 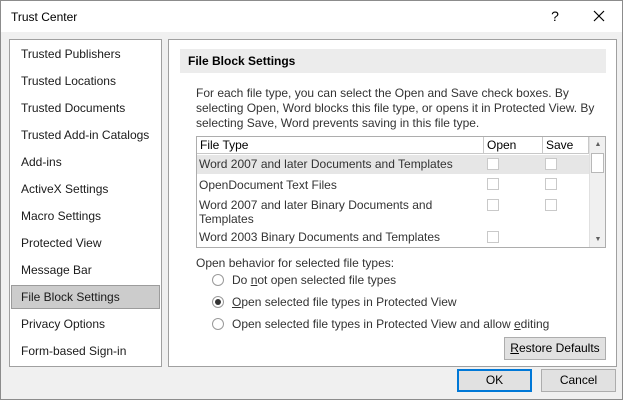 What do you see at coordinates (597, 144) in the screenshot?
I see `scroll-up-arrow-icon: ▲` at bounding box center [597, 144].